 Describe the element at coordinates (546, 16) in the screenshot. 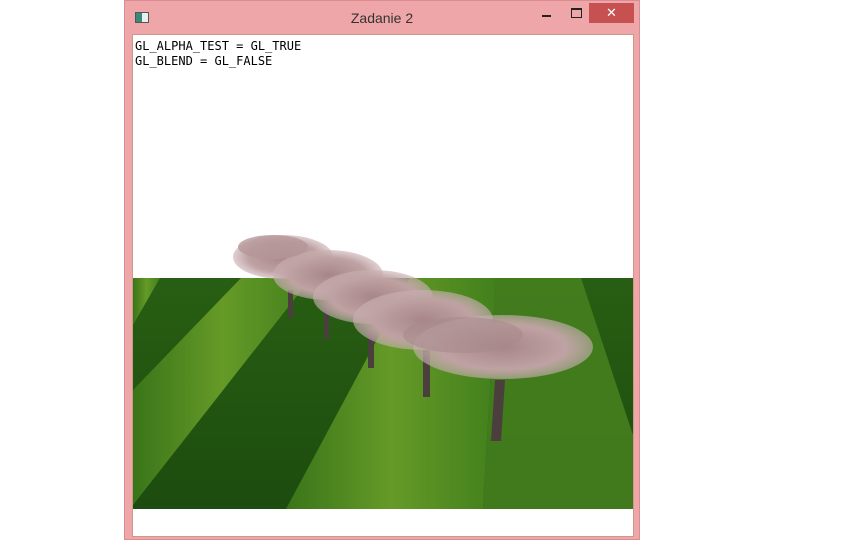

I see `minimize-icon` at that location.